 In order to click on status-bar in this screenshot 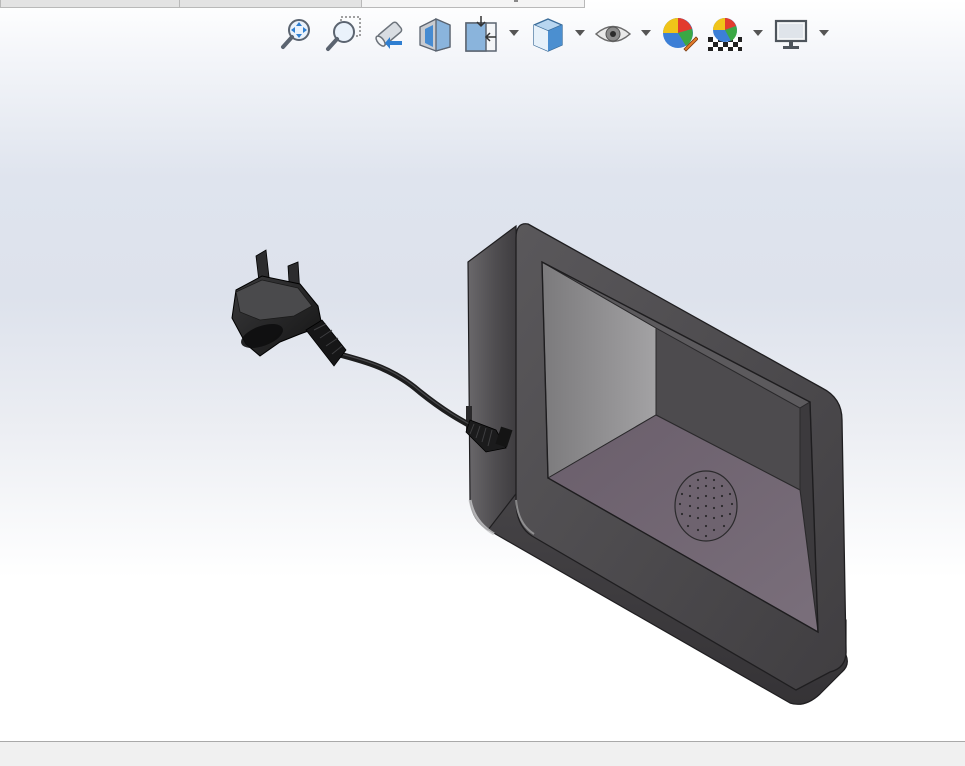, I will do `click(482, 753)`.